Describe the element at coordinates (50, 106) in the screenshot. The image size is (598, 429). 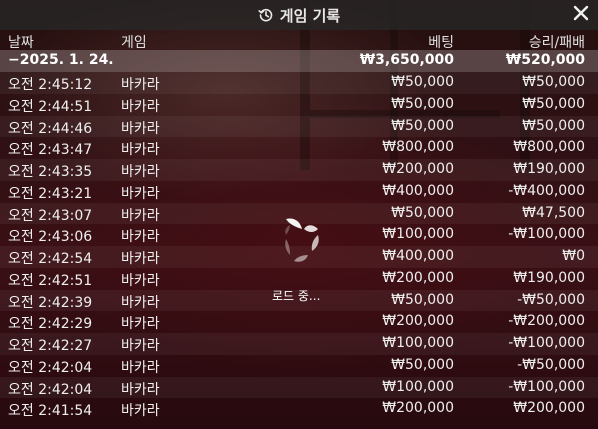
I see `row-time: 오전 2:44:51` at that location.